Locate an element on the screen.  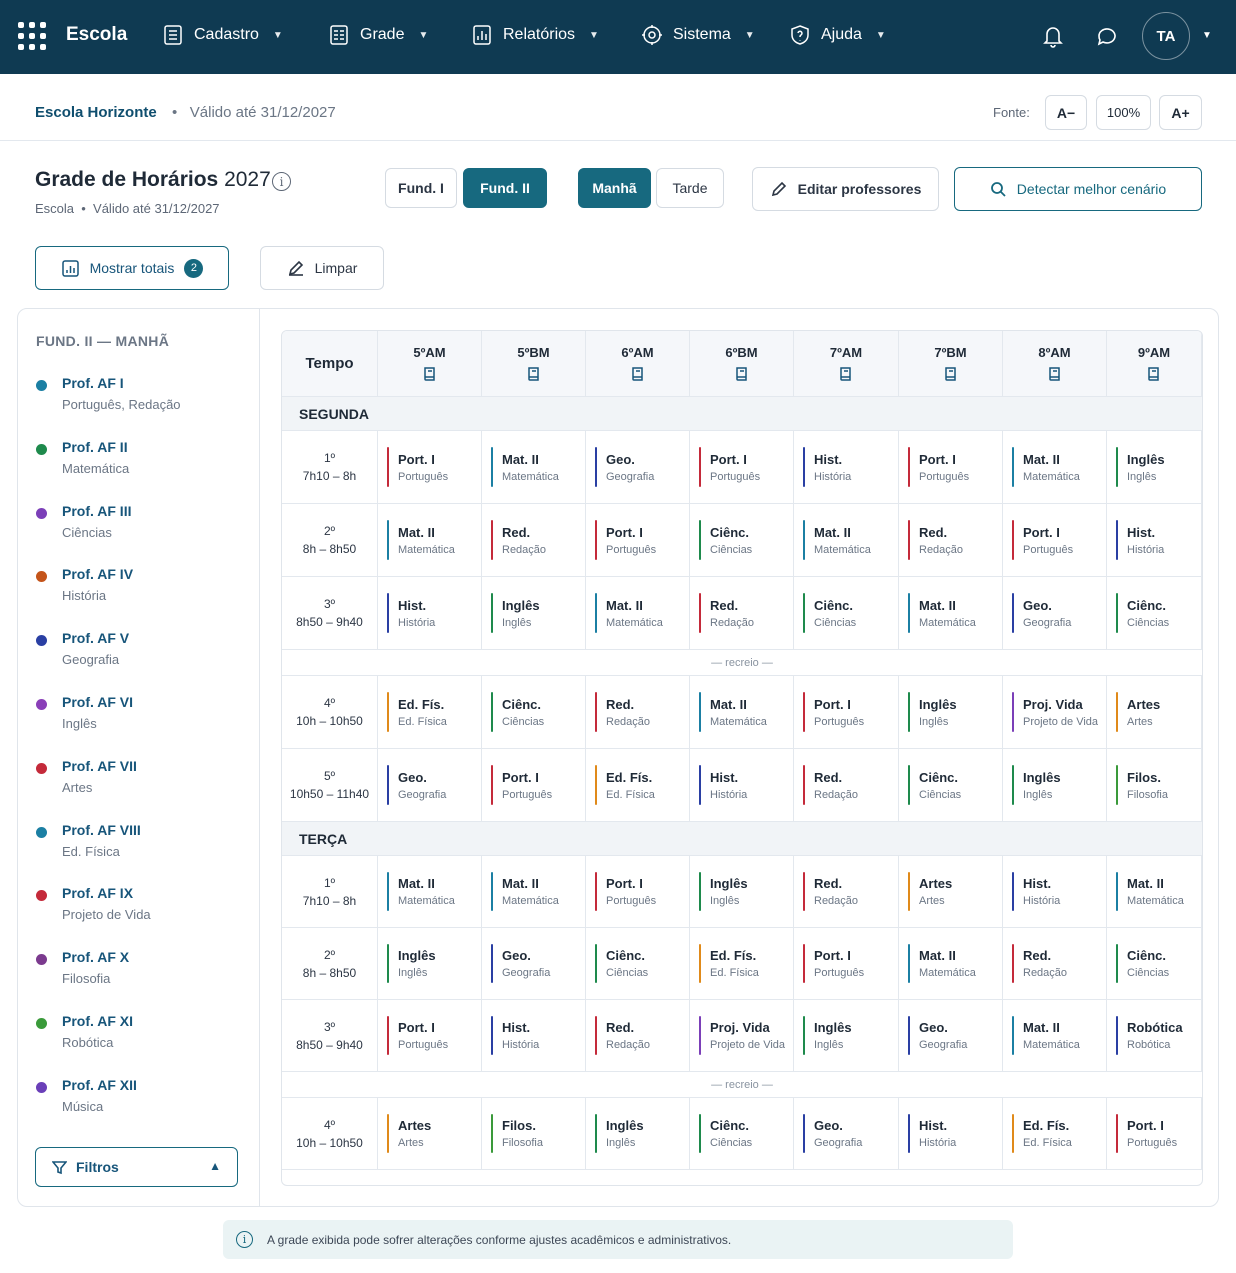
font-zoom-value: 100% is located at coordinates (1123, 112).